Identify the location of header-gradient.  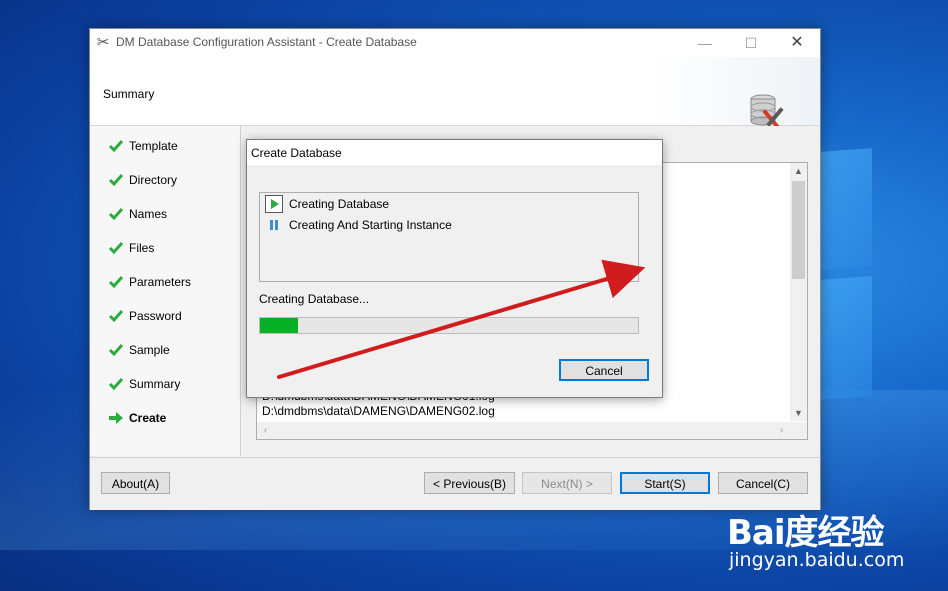
(735, 91).